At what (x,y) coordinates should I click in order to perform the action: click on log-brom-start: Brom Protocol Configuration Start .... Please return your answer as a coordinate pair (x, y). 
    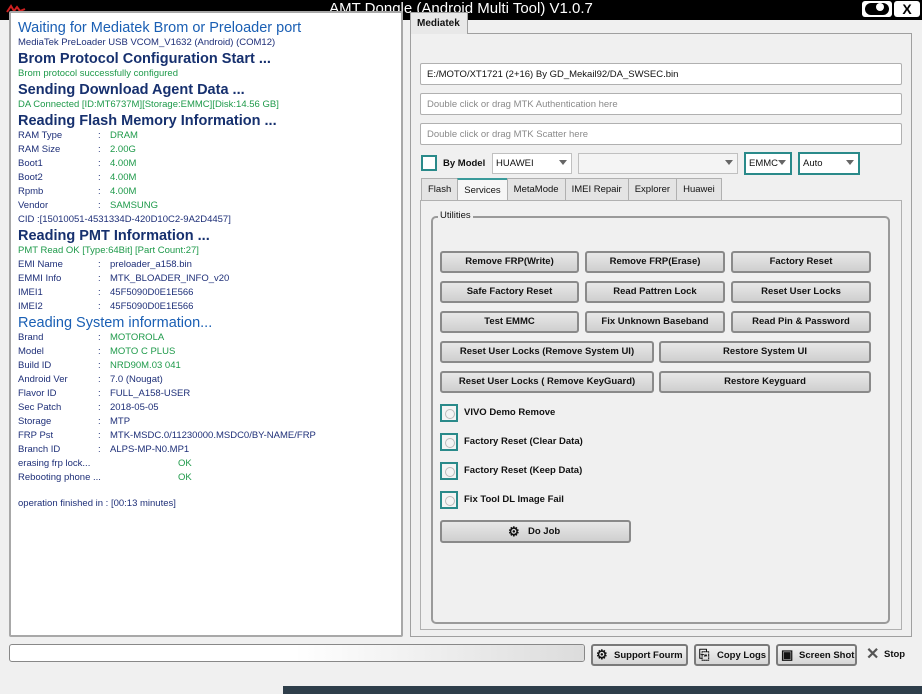
    Looking at the image, I should click on (144, 59).